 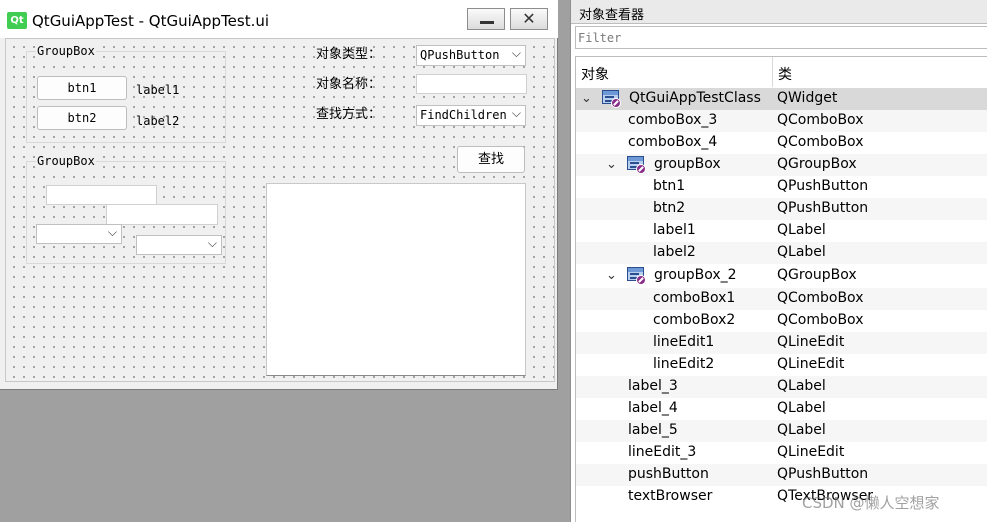 I want to click on close-button: ✕, so click(x=529, y=19).